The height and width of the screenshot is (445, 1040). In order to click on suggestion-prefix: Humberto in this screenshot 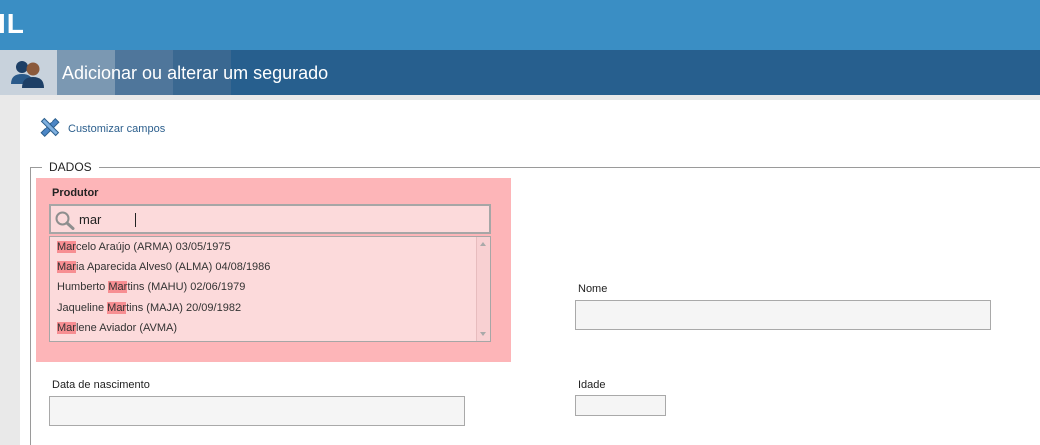, I will do `click(83, 287)`.